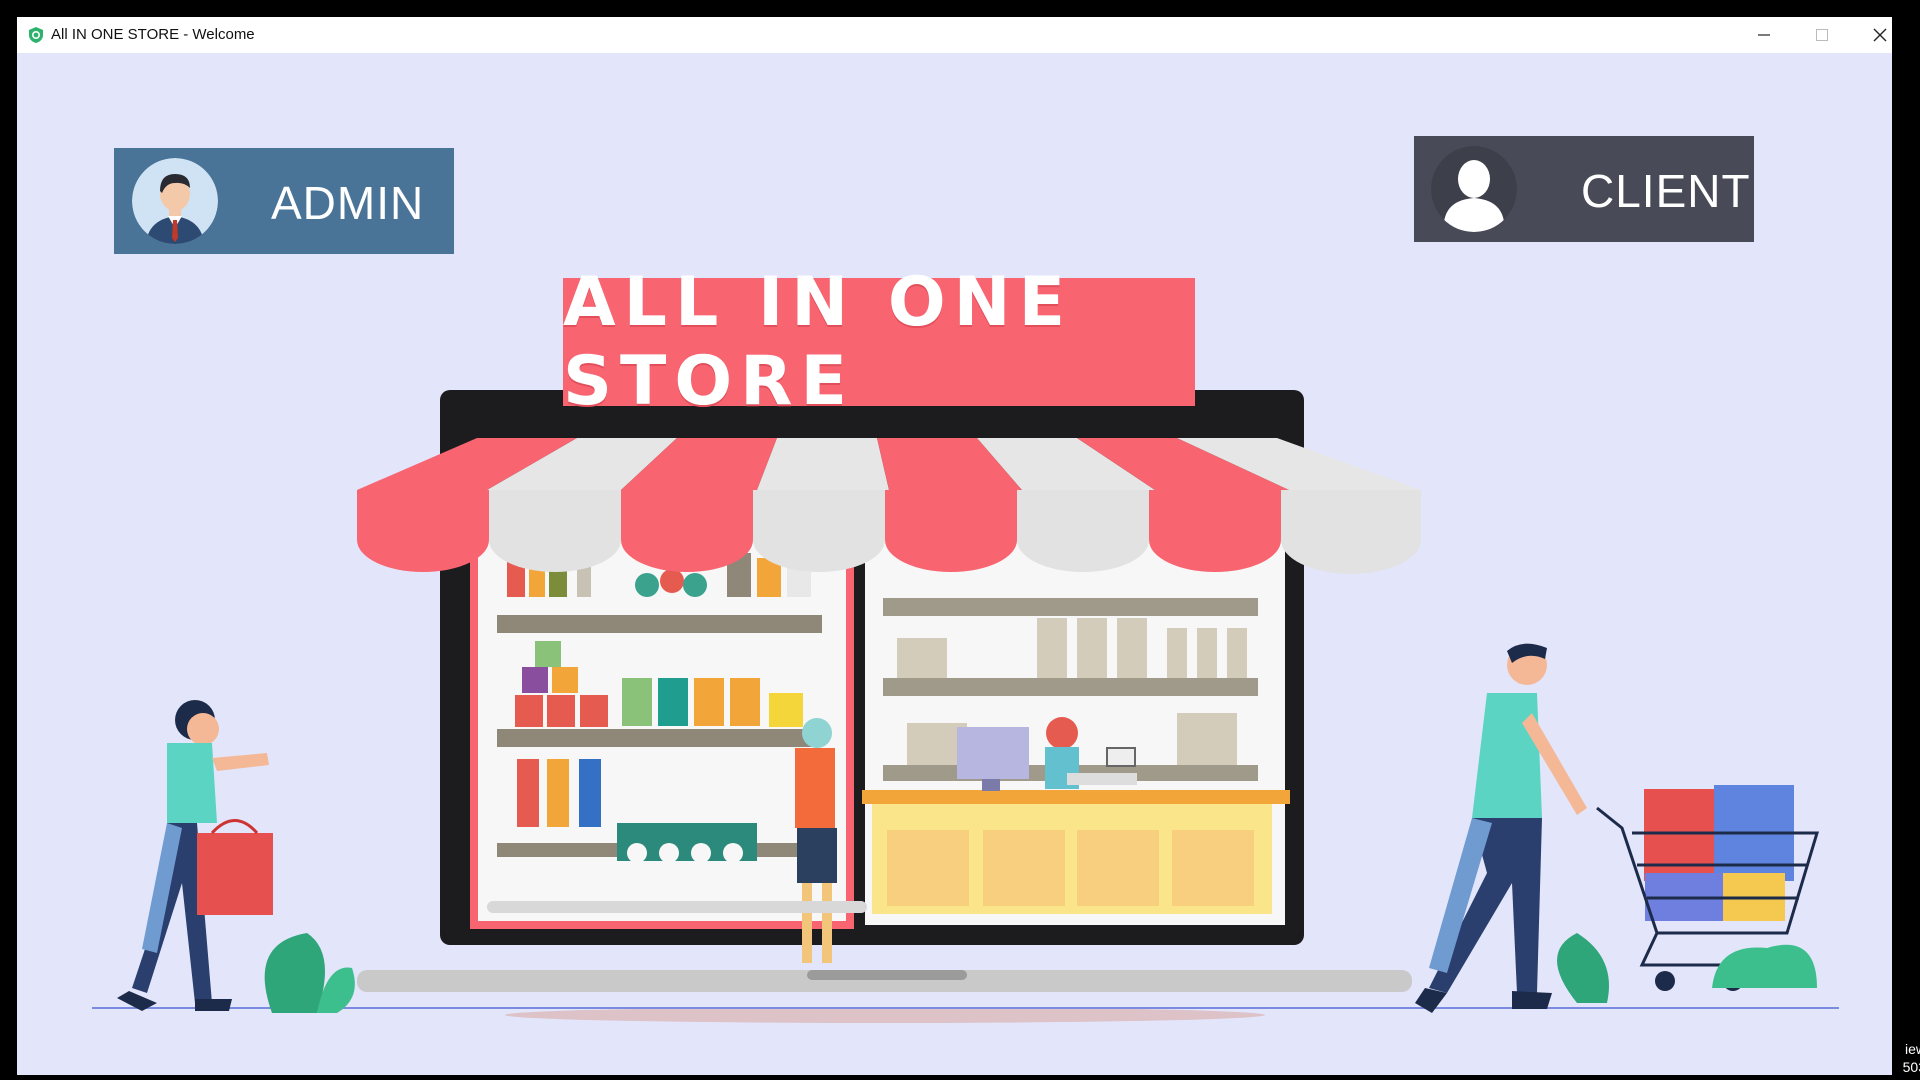 The image size is (1920, 1080). I want to click on shopping-cart, so click(1708, 888).